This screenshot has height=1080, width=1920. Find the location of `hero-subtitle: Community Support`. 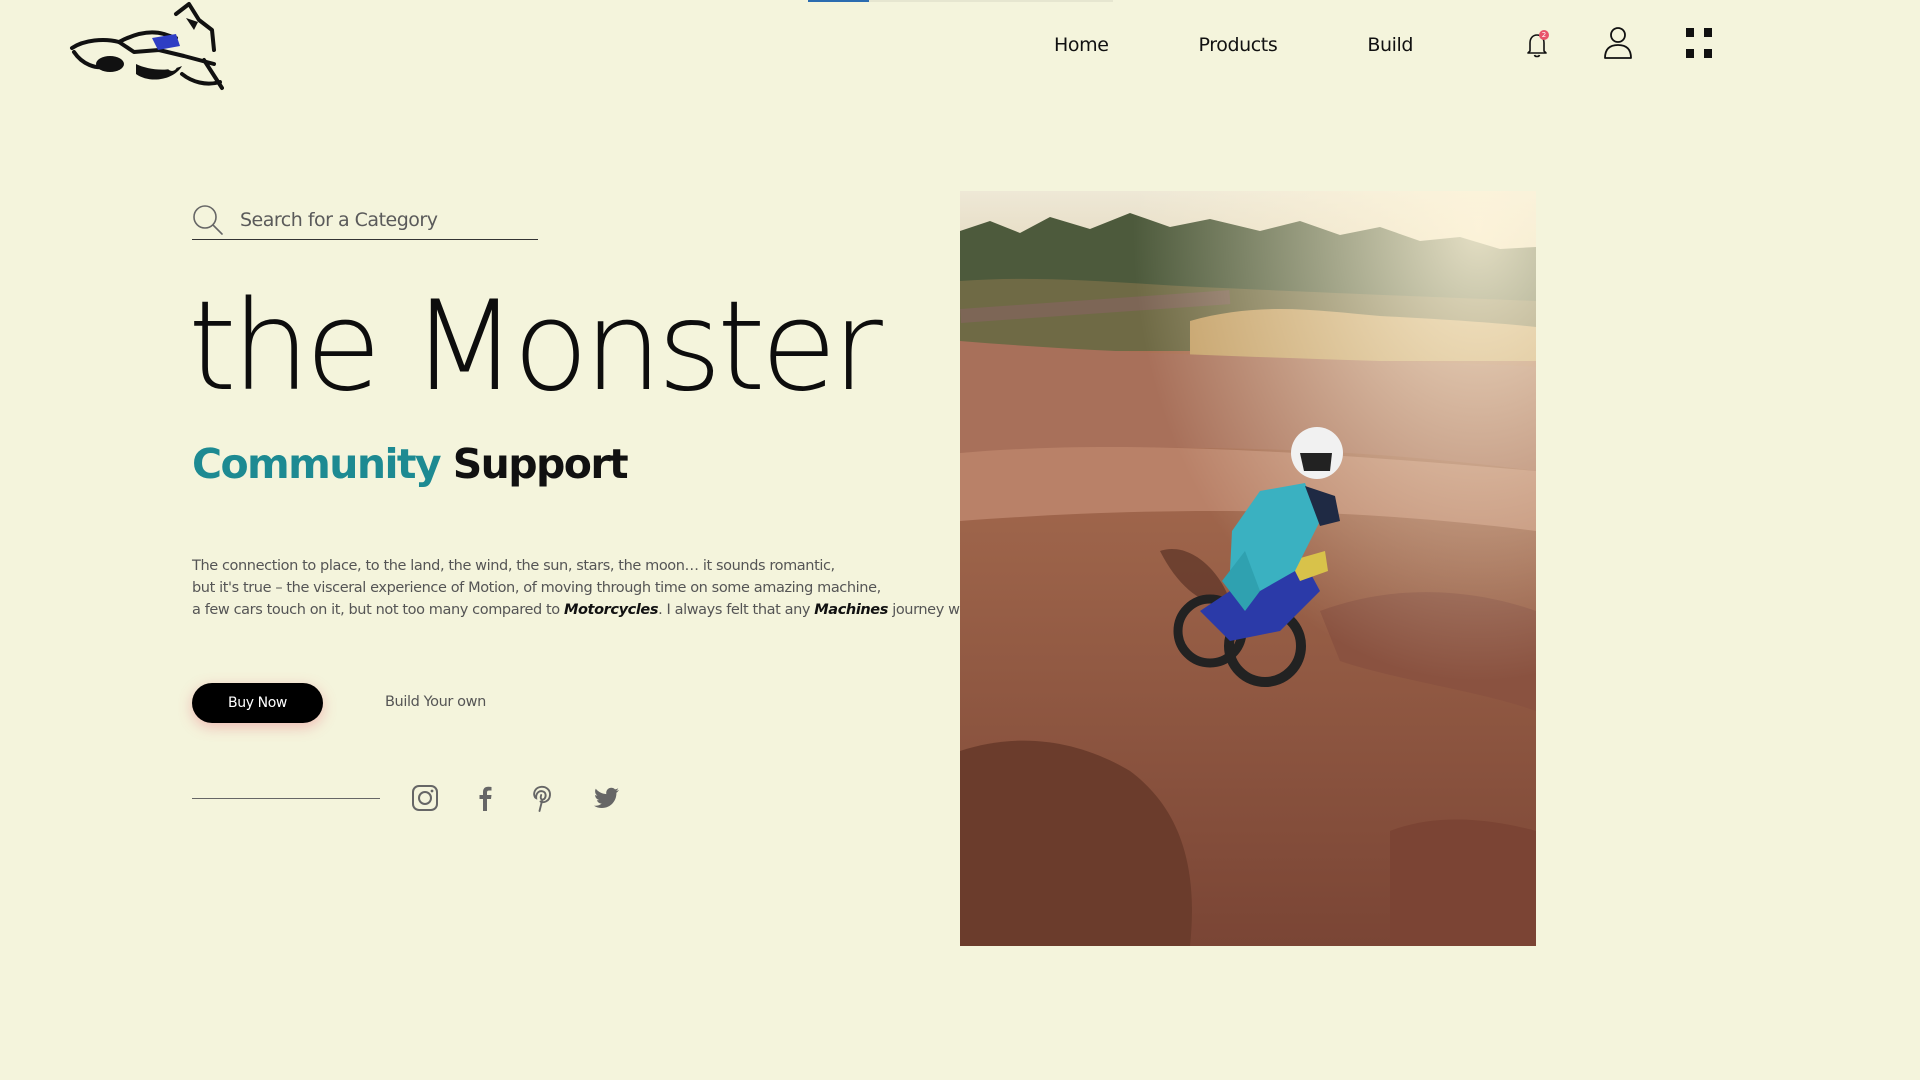

hero-subtitle: Community Support is located at coordinates (410, 464).